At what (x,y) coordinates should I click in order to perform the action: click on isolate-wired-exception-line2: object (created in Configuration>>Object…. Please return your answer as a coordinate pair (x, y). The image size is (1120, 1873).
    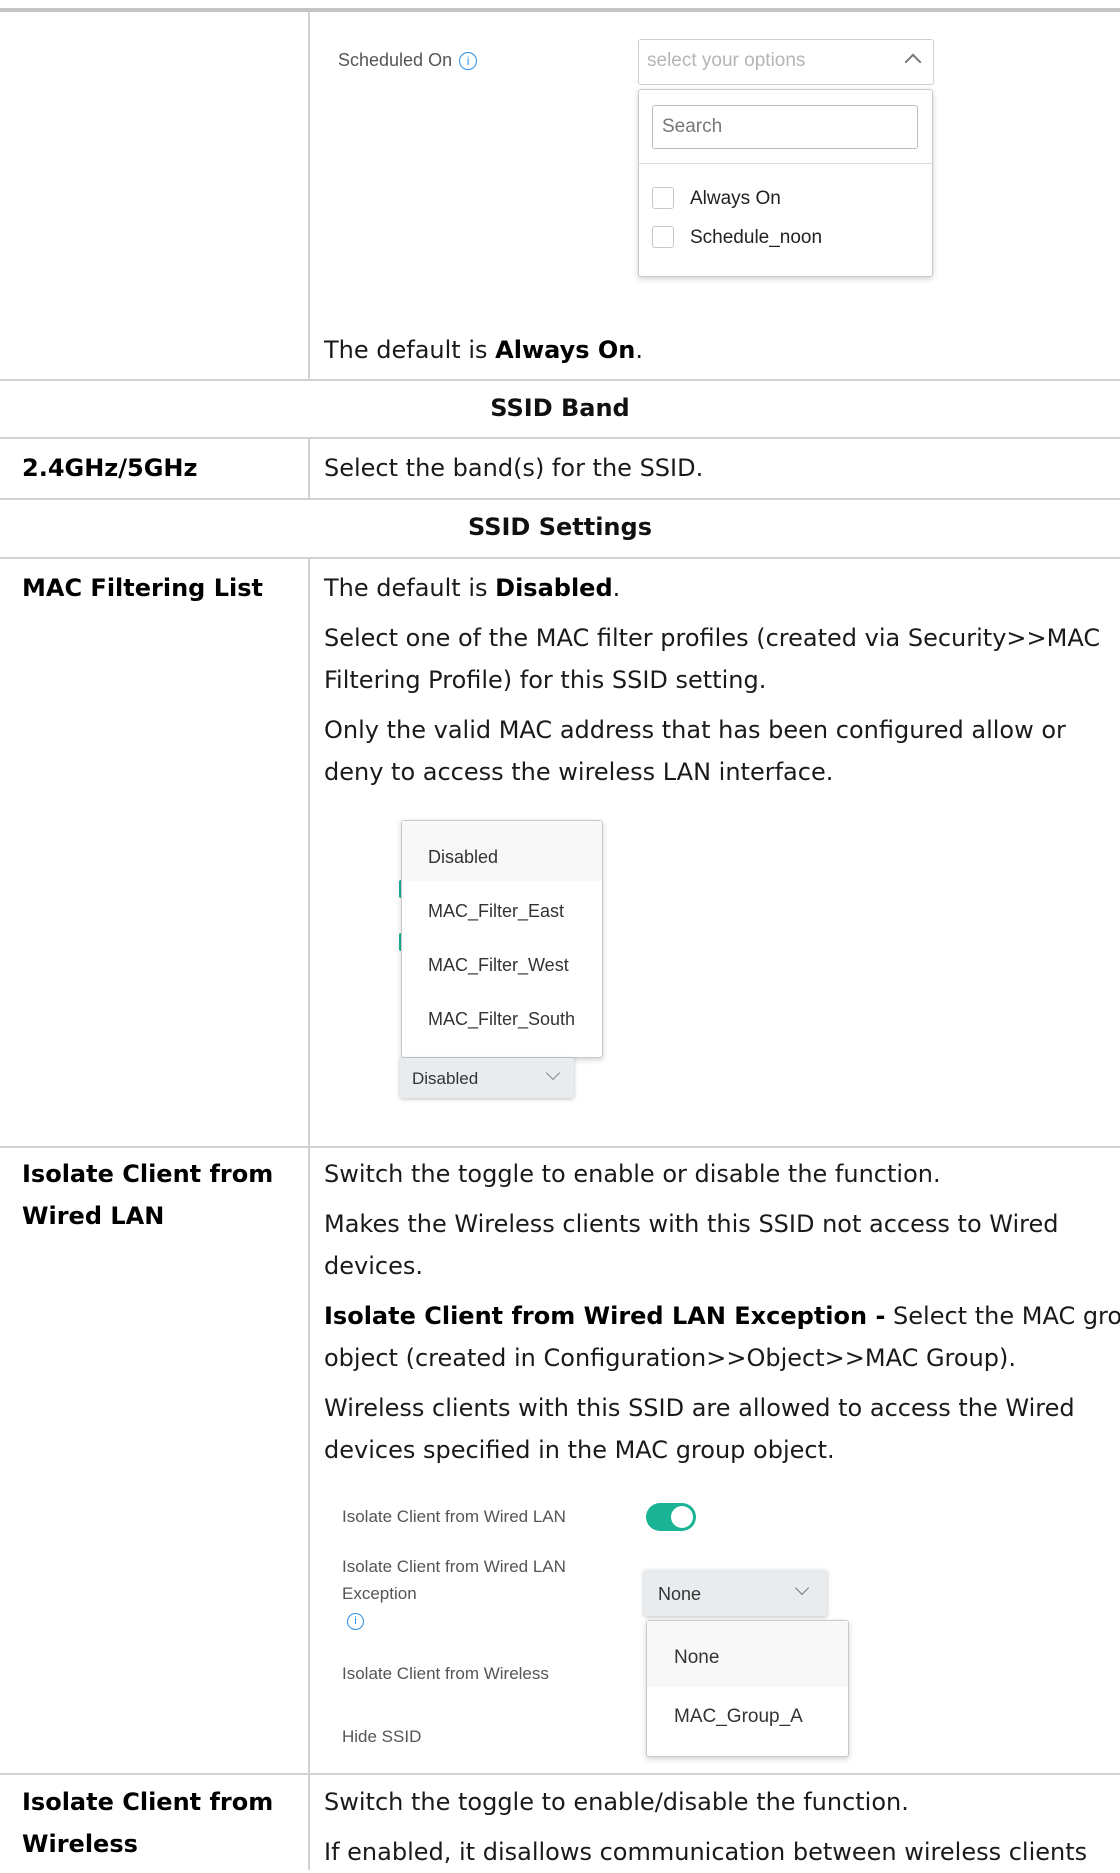
    Looking at the image, I should click on (670, 1358).